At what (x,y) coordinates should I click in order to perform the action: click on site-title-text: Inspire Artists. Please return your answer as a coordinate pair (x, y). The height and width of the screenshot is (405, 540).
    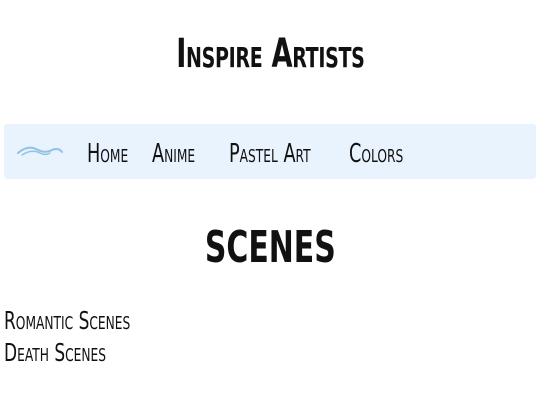
    Looking at the image, I should click on (270, 54).